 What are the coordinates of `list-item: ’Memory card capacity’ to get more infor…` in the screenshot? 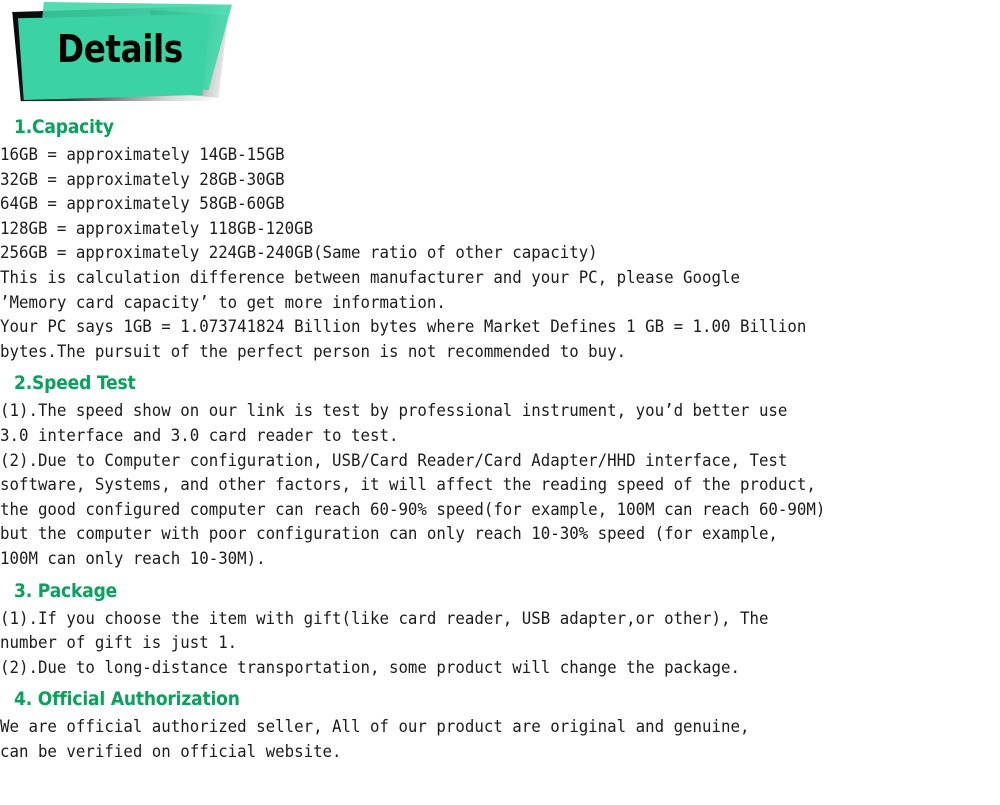 It's located at (223, 302).